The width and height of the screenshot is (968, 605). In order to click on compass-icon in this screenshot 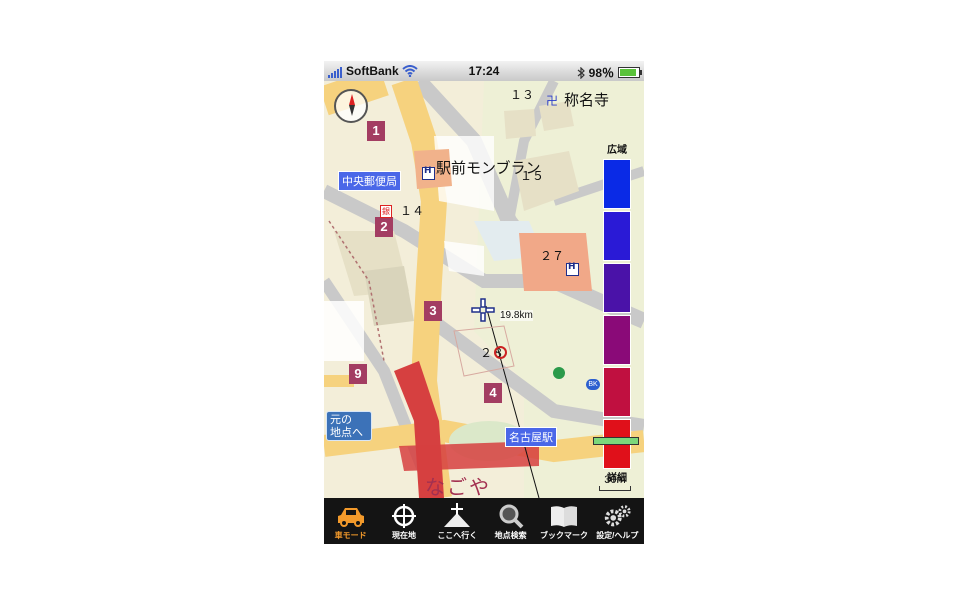, I will do `click(351, 106)`.